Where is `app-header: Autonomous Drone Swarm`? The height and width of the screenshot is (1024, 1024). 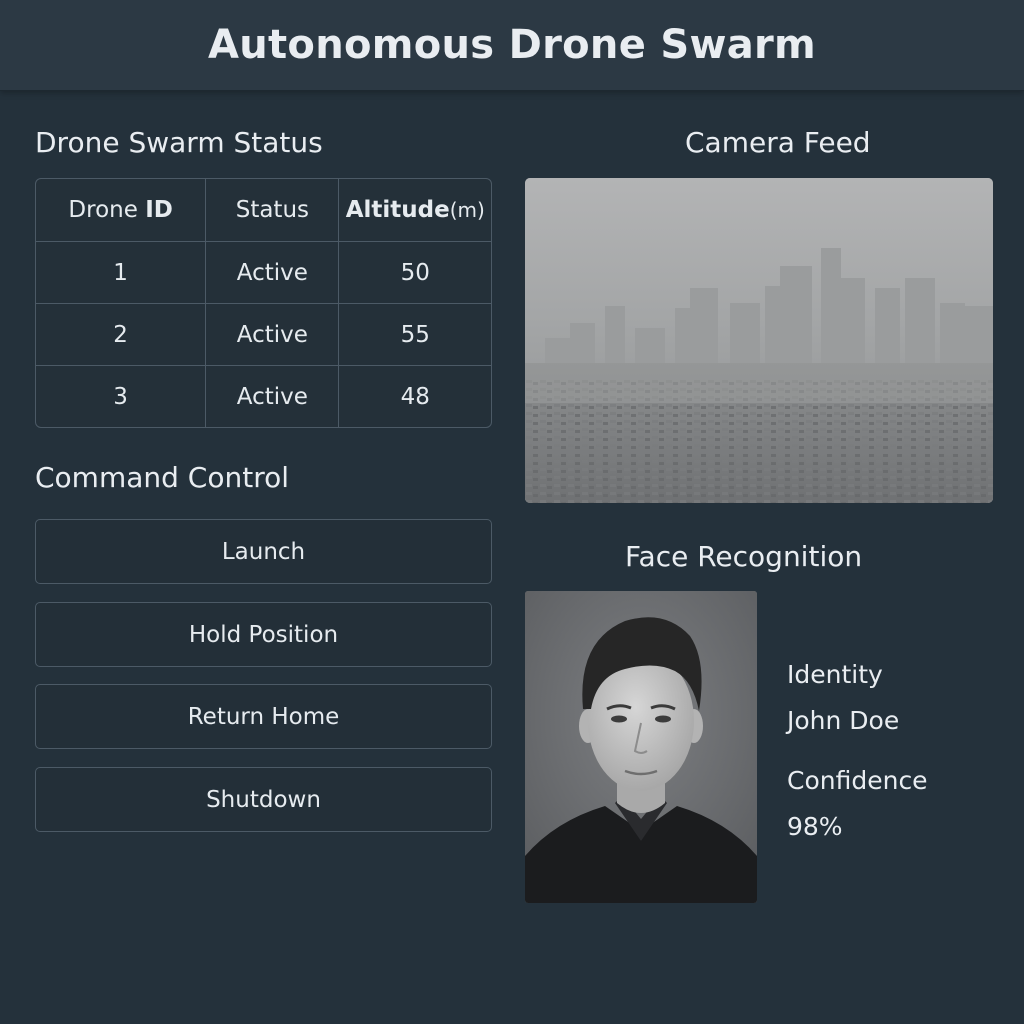
app-header: Autonomous Drone Swarm is located at coordinates (512, 45).